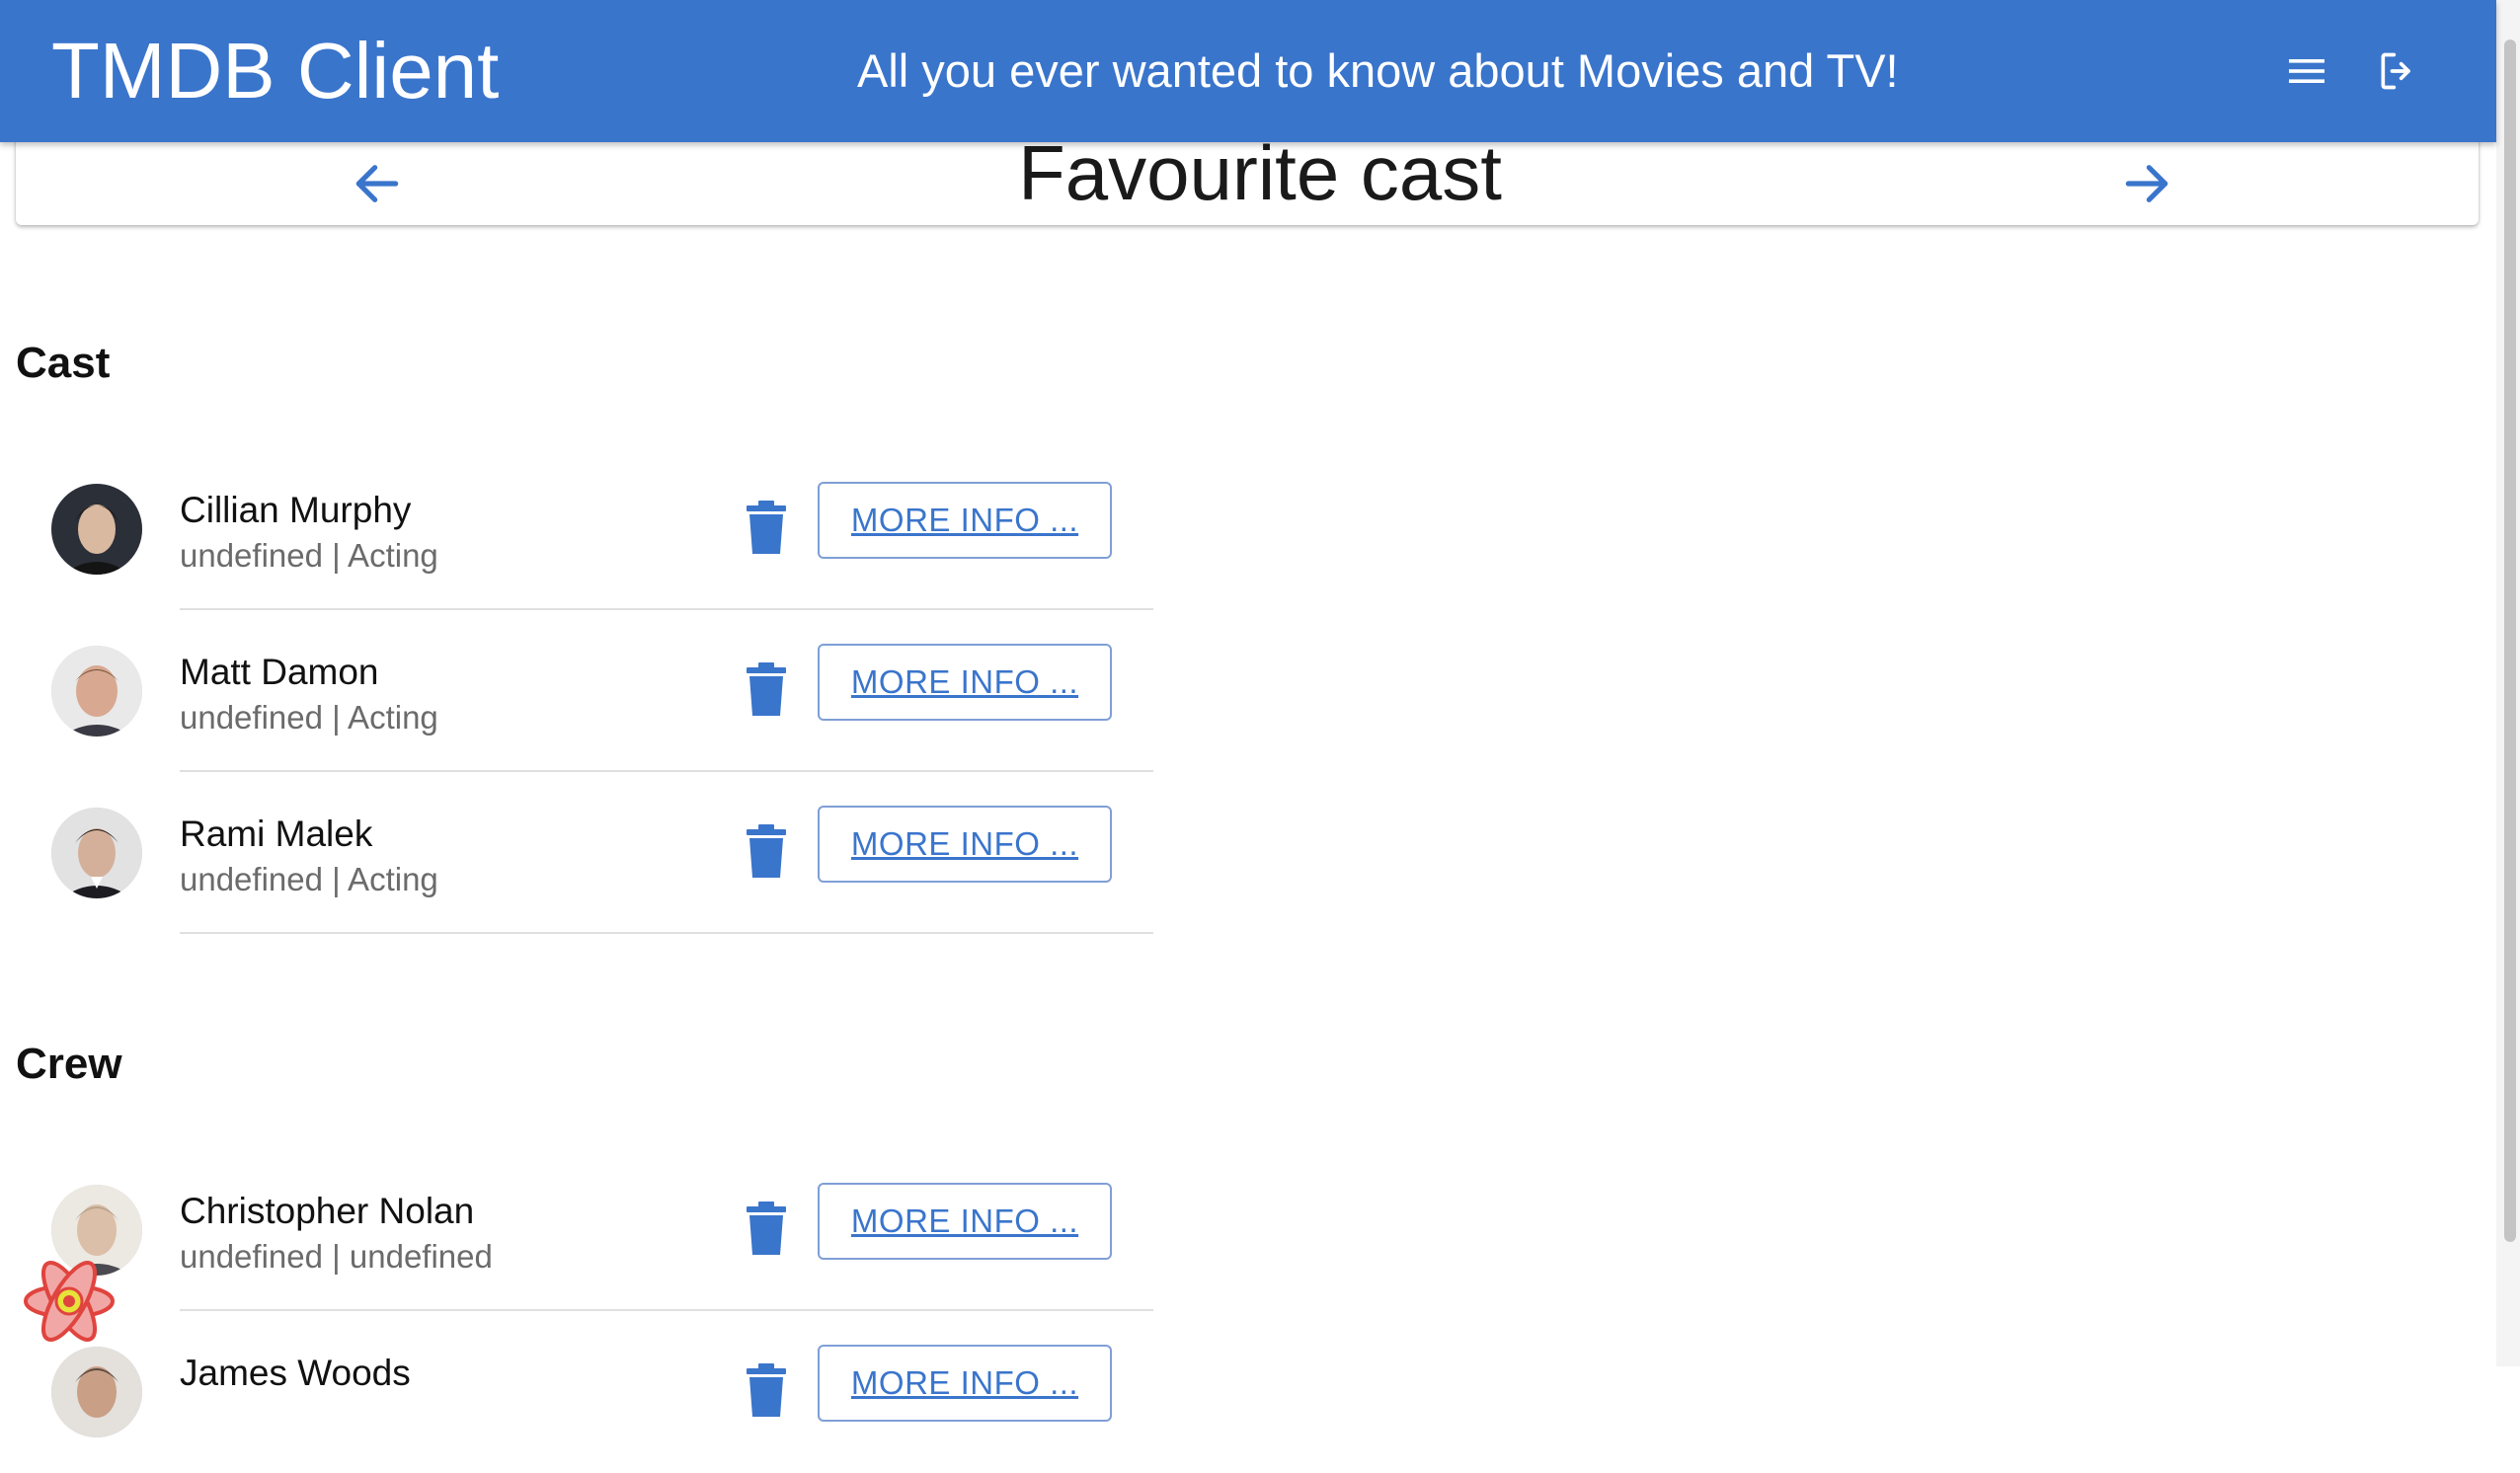 Image resolution: width=2520 pixels, height=1473 pixels. Describe the element at coordinates (64, 363) in the screenshot. I see `cast-section-title: Cast` at that location.